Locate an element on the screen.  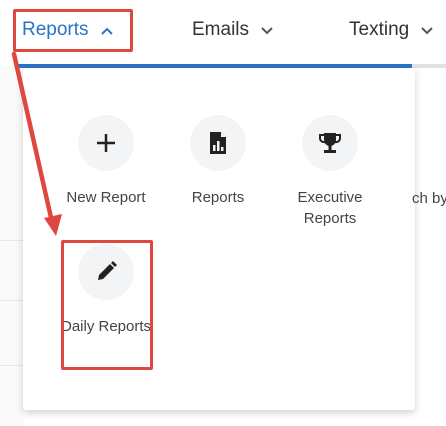
annotation-highlight-daily-reports is located at coordinates (107, 305).